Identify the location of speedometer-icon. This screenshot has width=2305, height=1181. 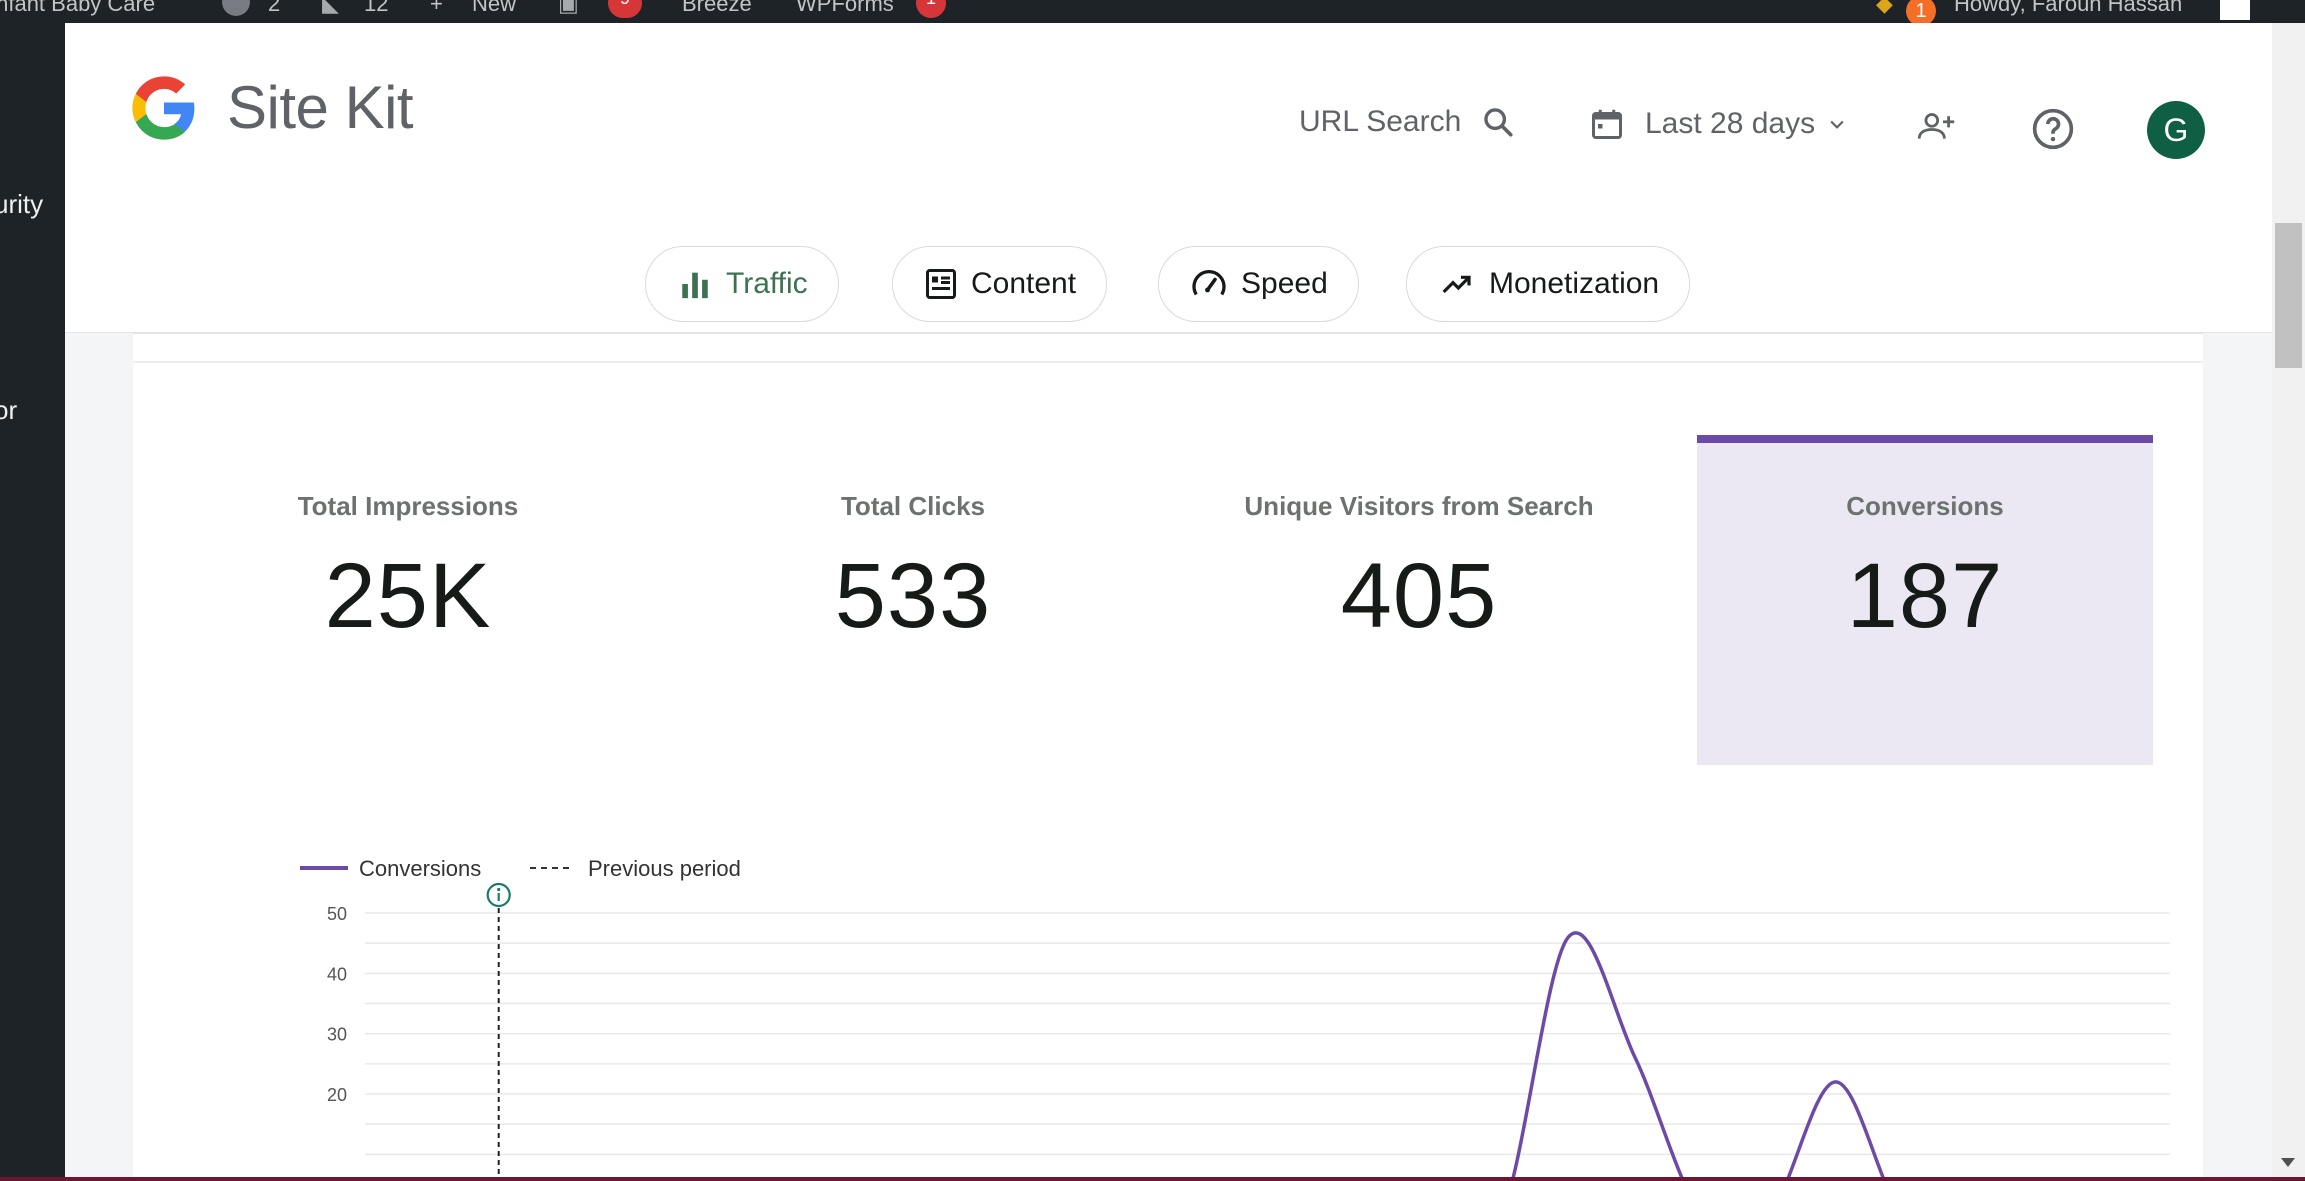
(1209, 282).